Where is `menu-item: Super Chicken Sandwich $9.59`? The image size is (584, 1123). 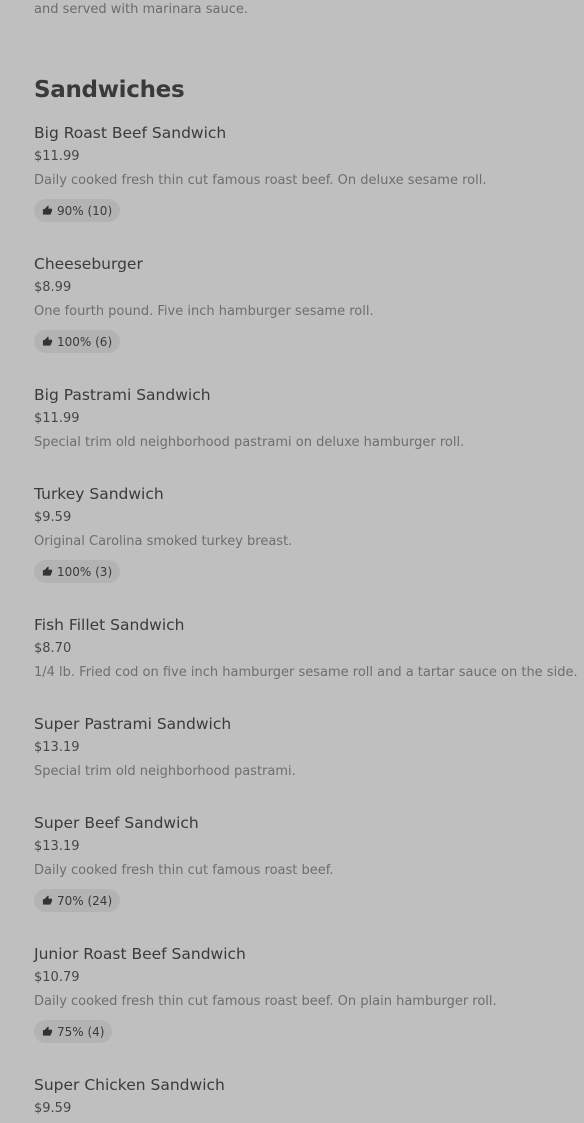
menu-item: Super Chicken Sandwich $9.59 is located at coordinates (309, 1096).